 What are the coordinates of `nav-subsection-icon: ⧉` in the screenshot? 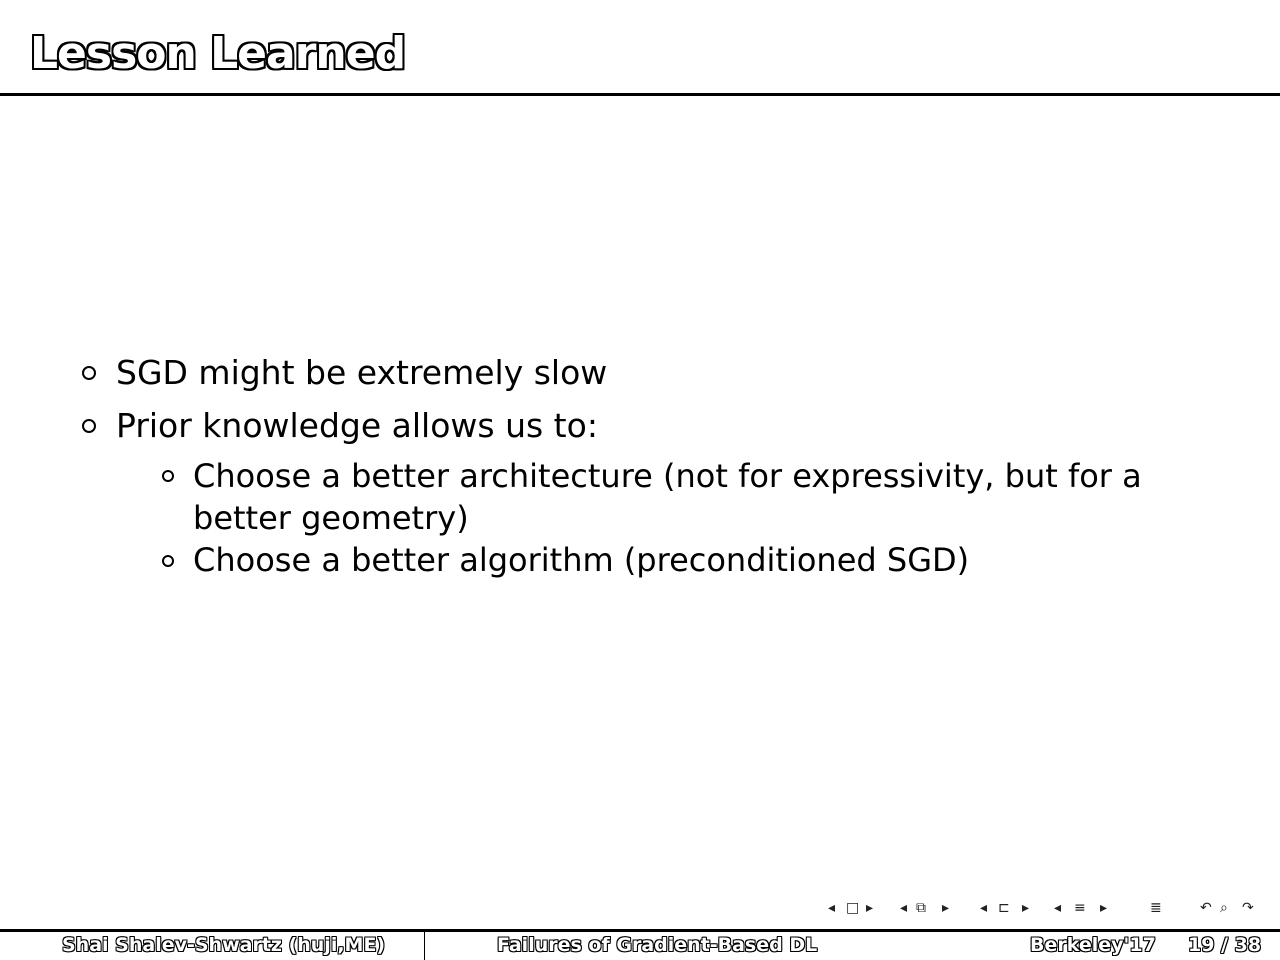 It's located at (921, 908).